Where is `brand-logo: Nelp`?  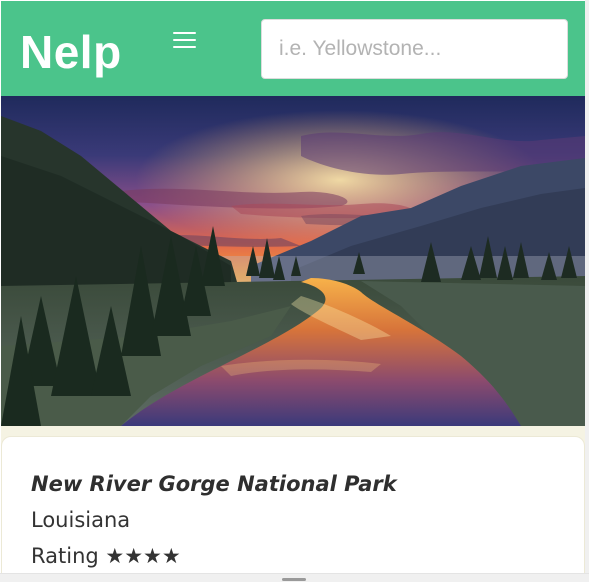
brand-logo: Nelp is located at coordinates (71, 52).